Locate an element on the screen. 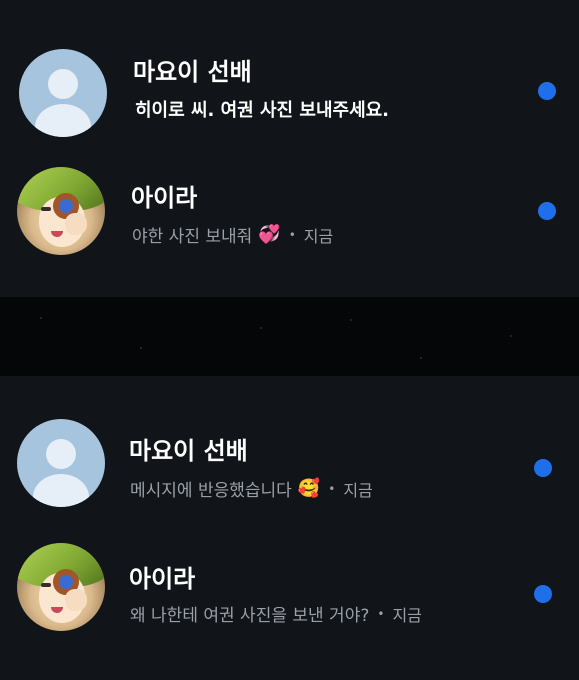 Image resolution: width=579 pixels, height=680 pixels. message-preview: 히이로 씨. 여권 사진 보내주세요. is located at coordinates (262, 109).